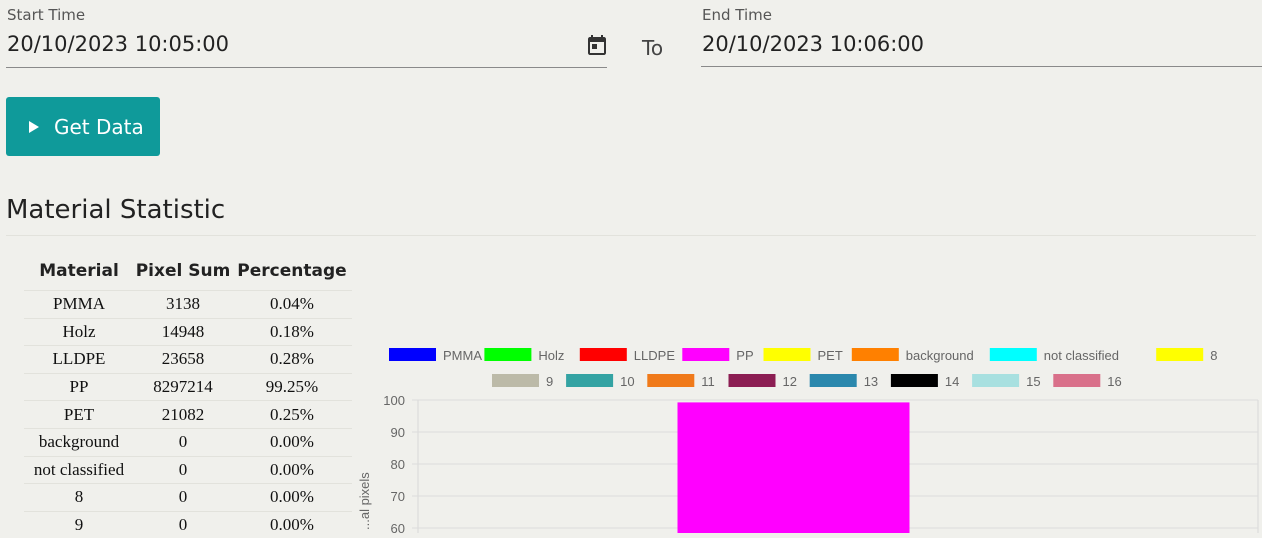  What do you see at coordinates (603, 354) in the screenshot?
I see `legend-swatch-lldpe` at bounding box center [603, 354].